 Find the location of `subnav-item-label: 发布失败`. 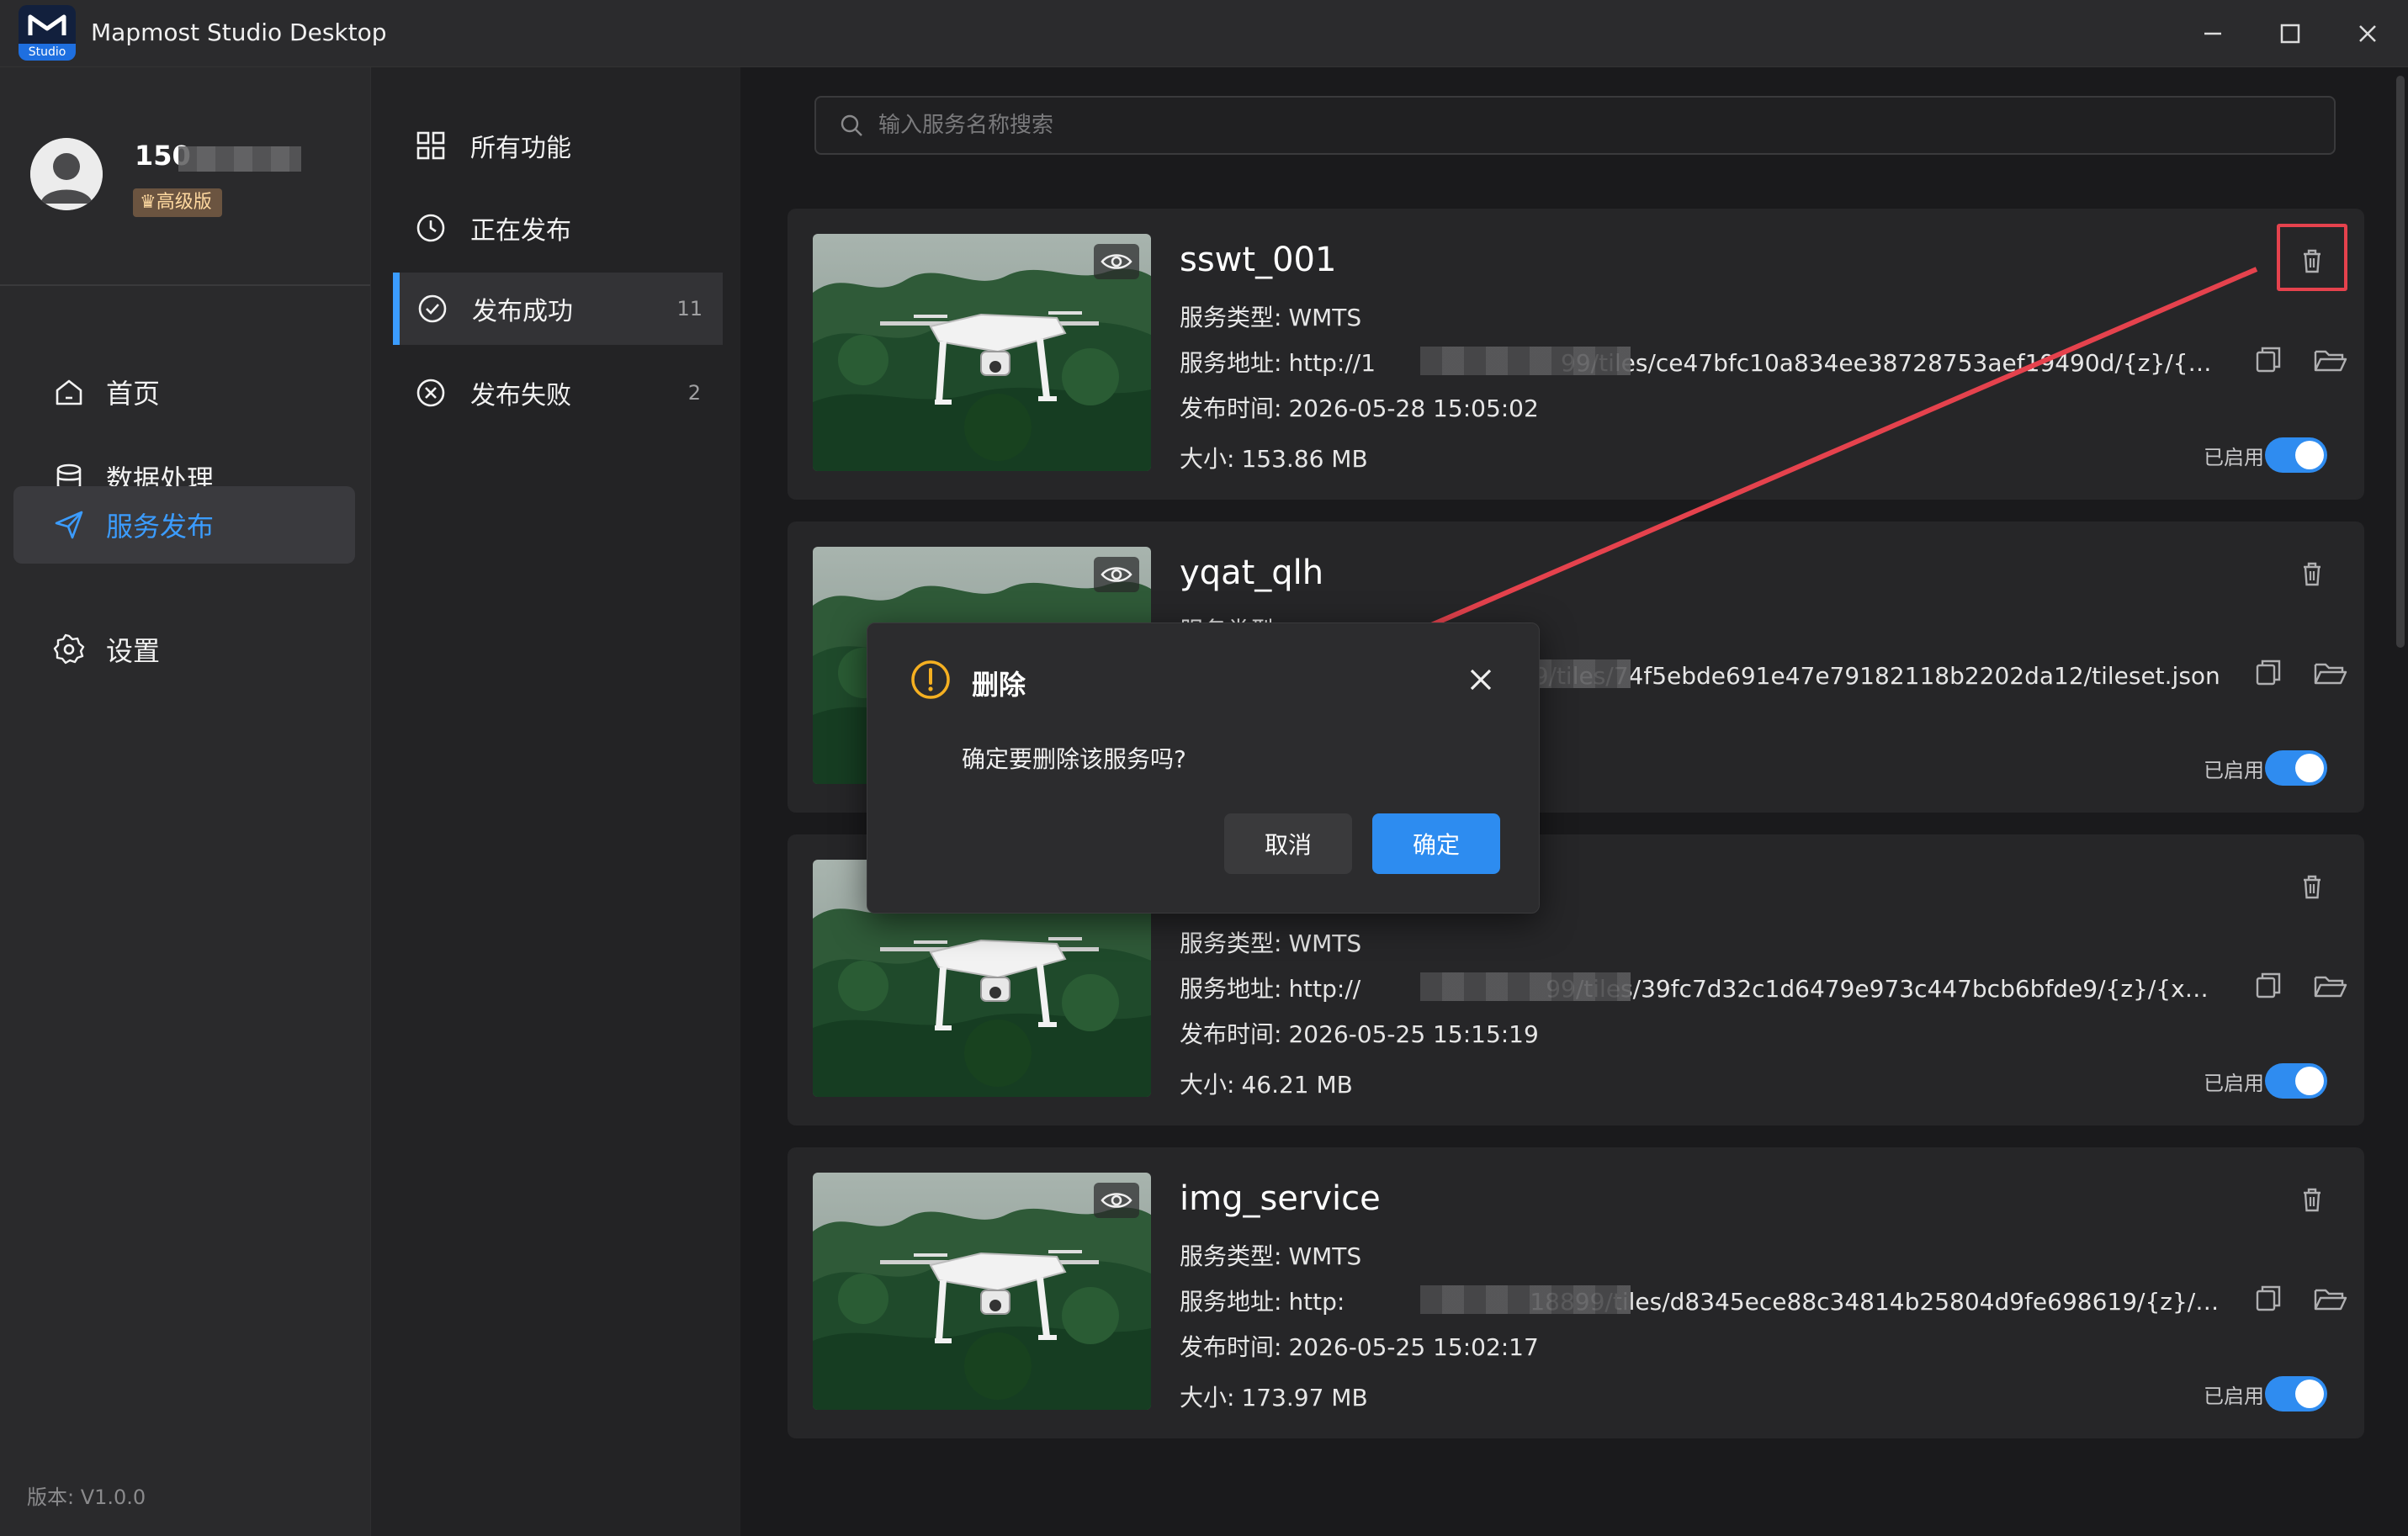

subnav-item-label: 发布失败 is located at coordinates (520, 395).